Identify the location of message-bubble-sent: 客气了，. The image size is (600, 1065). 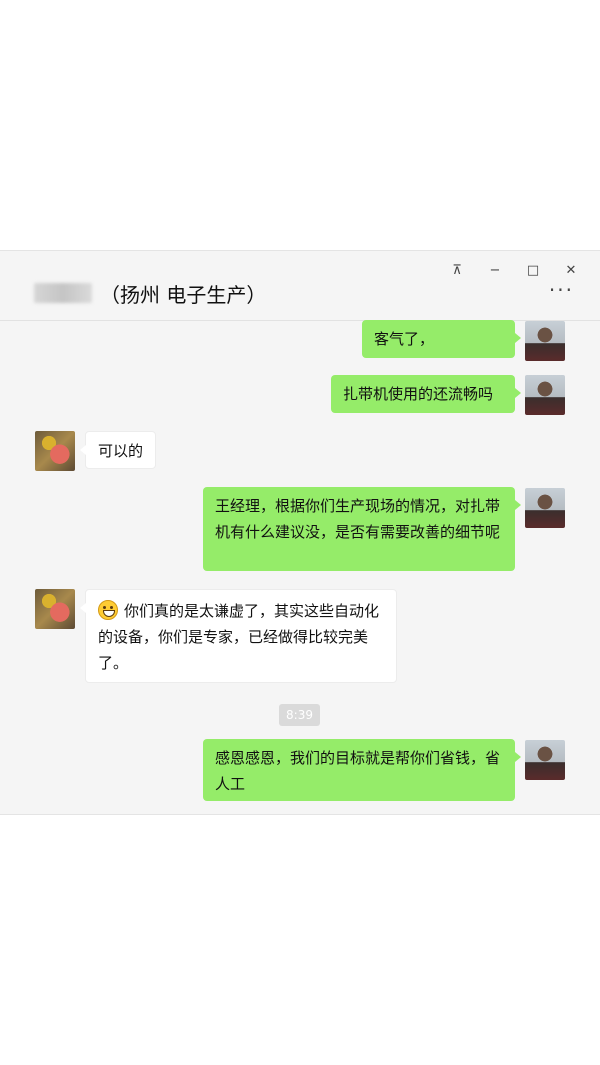
(441, 339).